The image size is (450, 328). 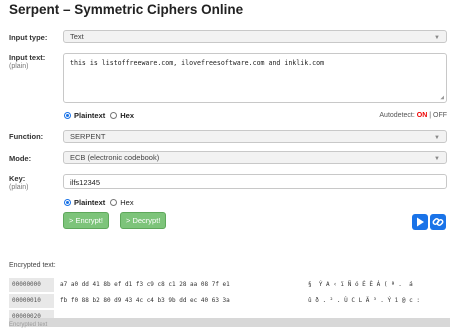 What do you see at coordinates (85, 182) in the screenshot?
I see `key-value: ilfs12345` at bounding box center [85, 182].